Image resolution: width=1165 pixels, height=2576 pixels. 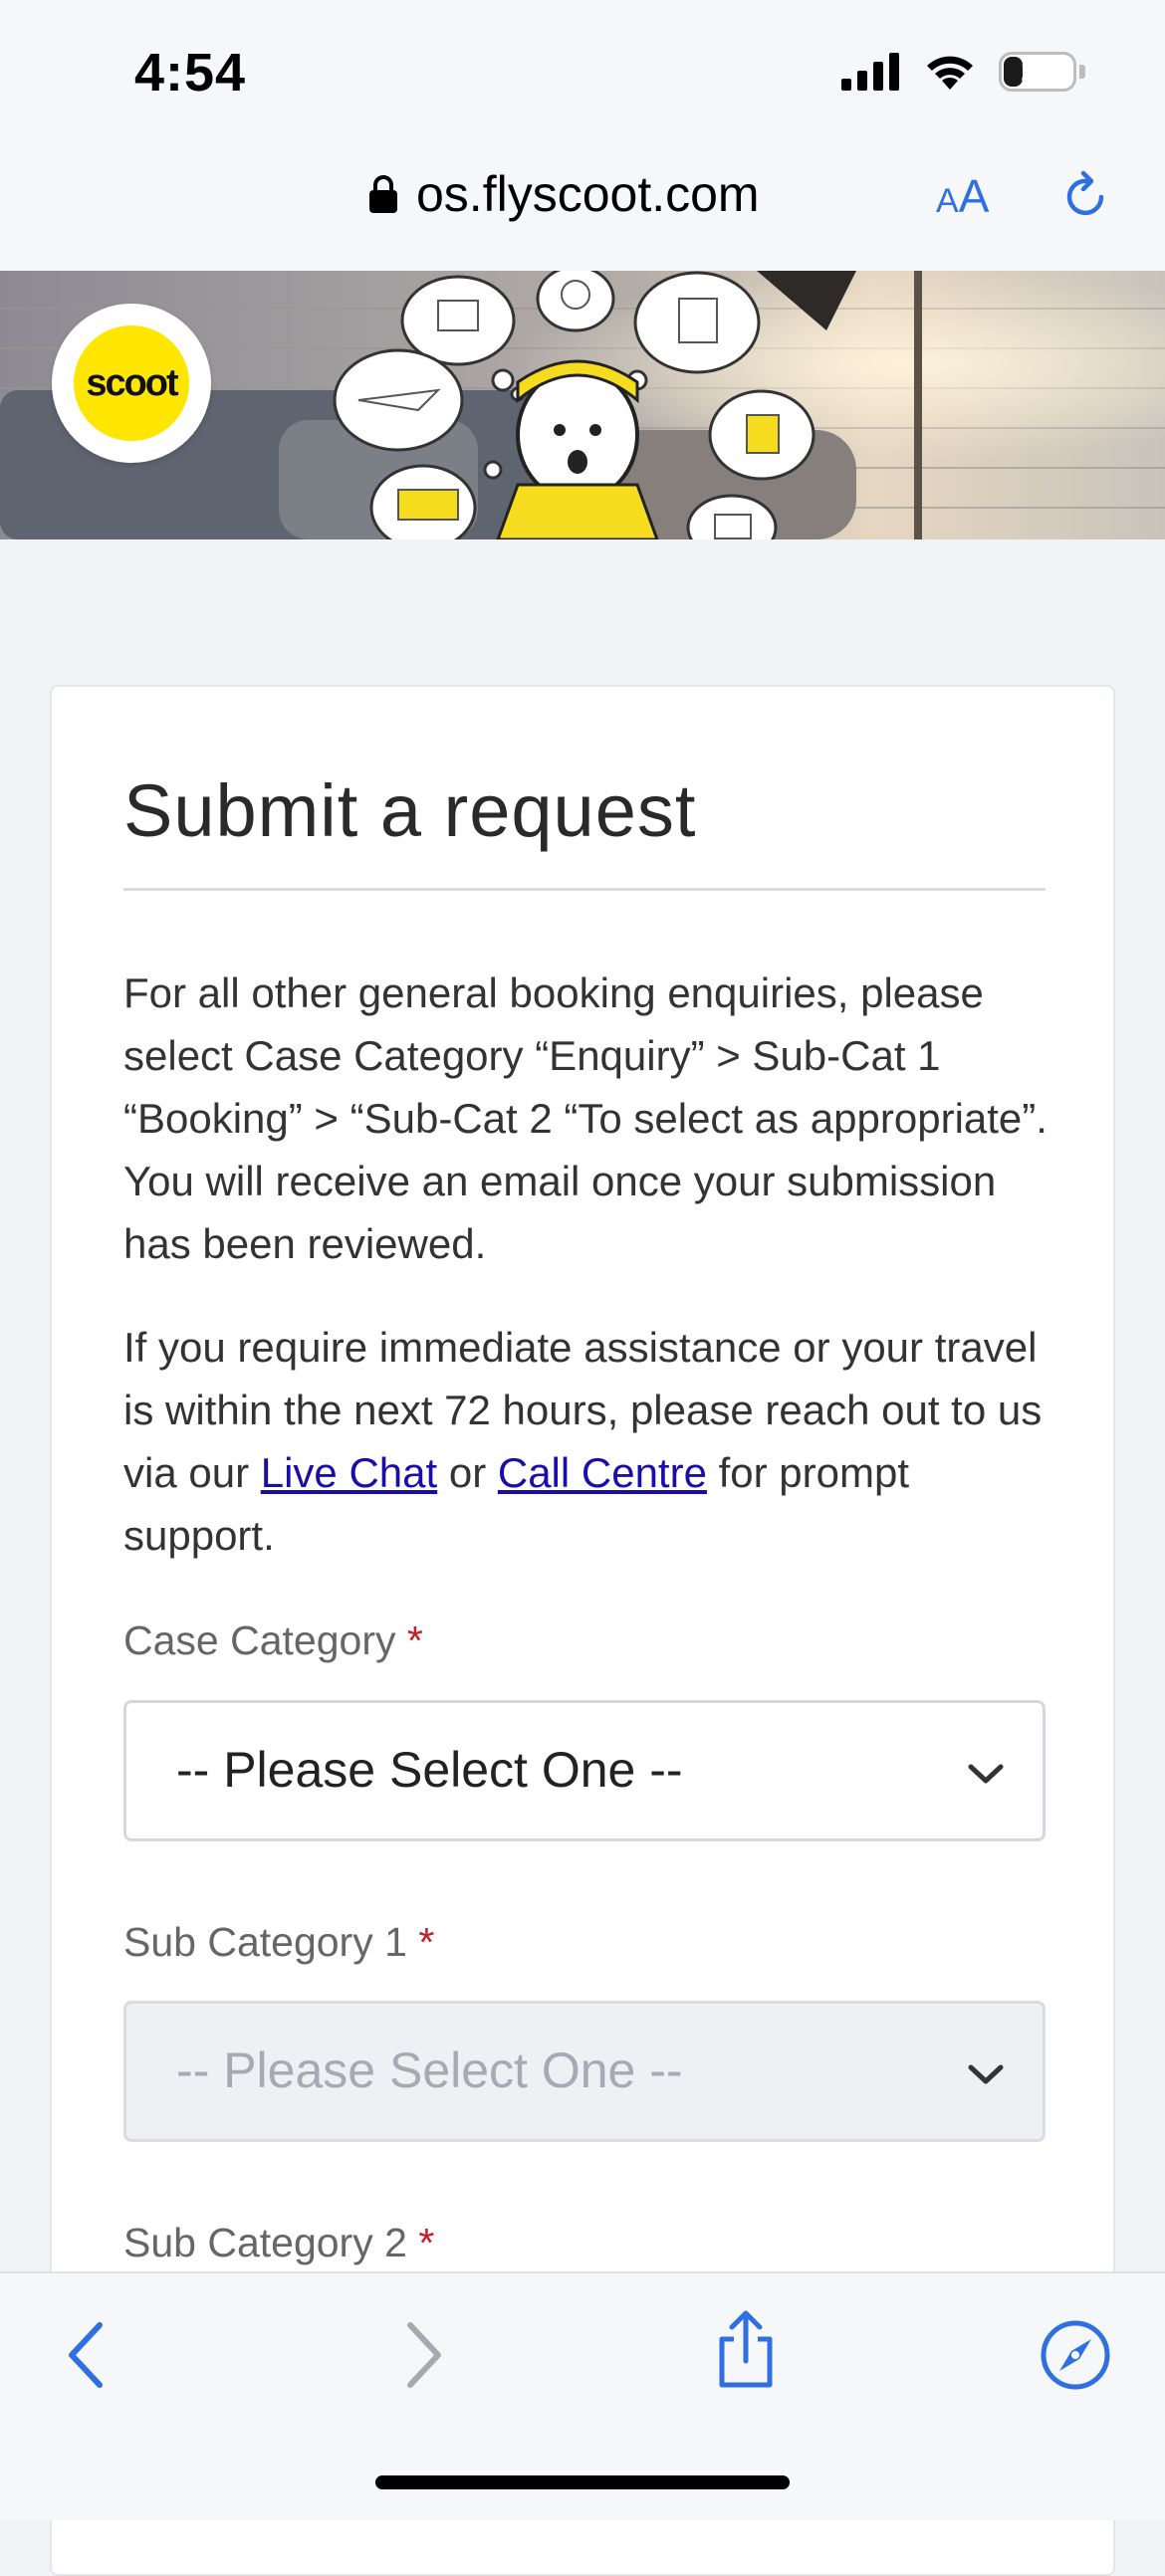 What do you see at coordinates (582, 69) in the screenshot?
I see `status-bar: 4:54 27` at bounding box center [582, 69].